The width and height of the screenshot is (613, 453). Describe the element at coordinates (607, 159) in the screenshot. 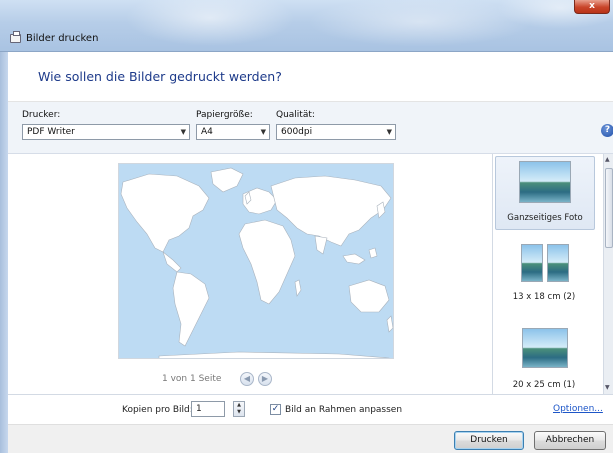

I see `scroll-up-icon: ▲` at that location.